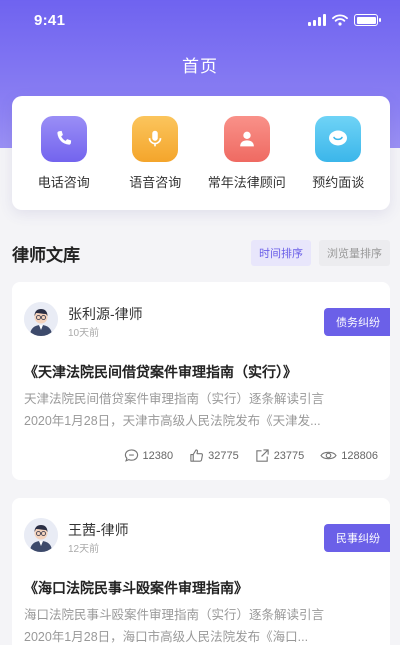  Describe the element at coordinates (98, 530) in the screenshot. I see `lawyer-name: 王茜-律师` at that location.